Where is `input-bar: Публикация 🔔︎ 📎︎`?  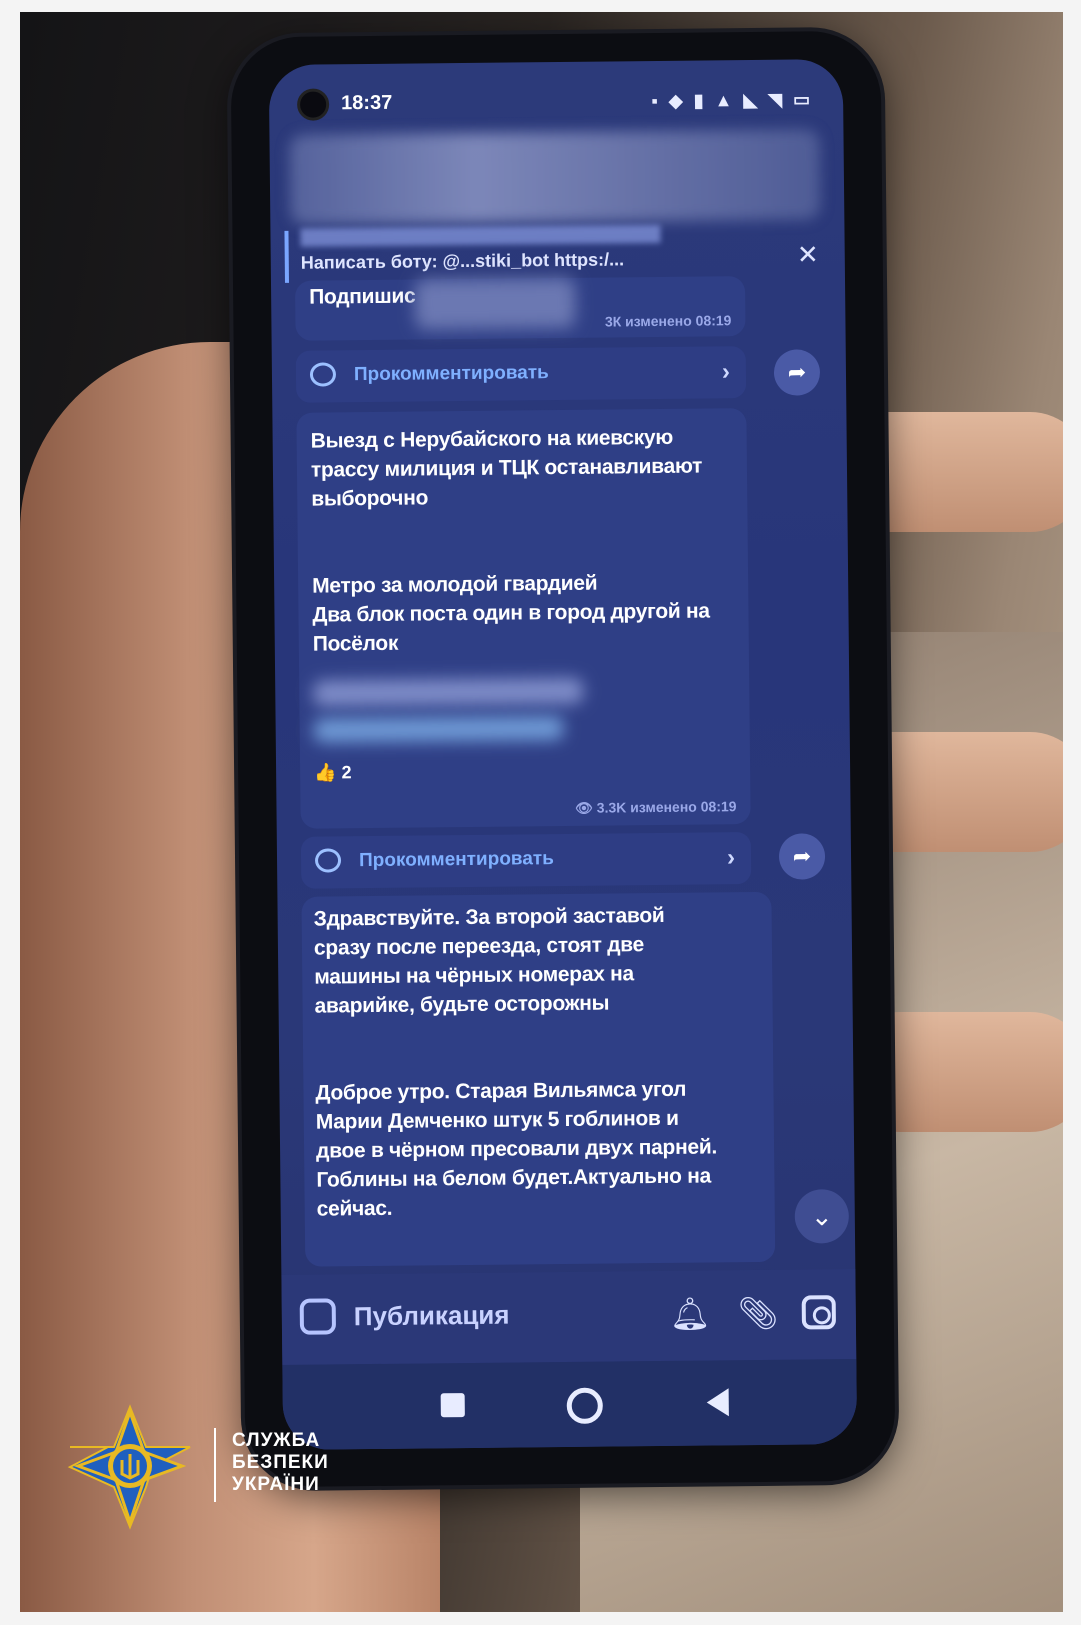 input-bar: Публикация 🔔︎ 📎︎ is located at coordinates (569, 1316).